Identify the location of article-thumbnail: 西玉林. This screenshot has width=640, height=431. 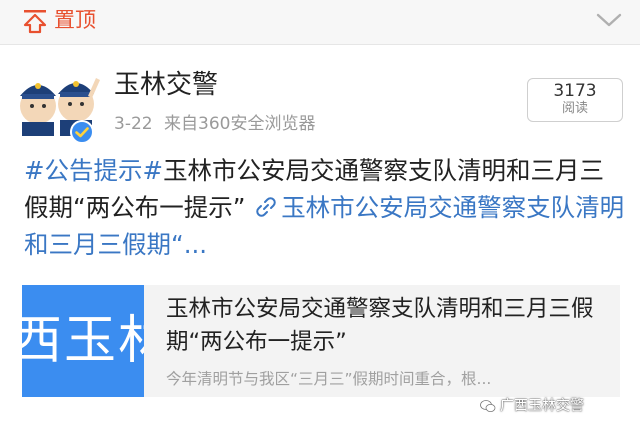
(83, 341).